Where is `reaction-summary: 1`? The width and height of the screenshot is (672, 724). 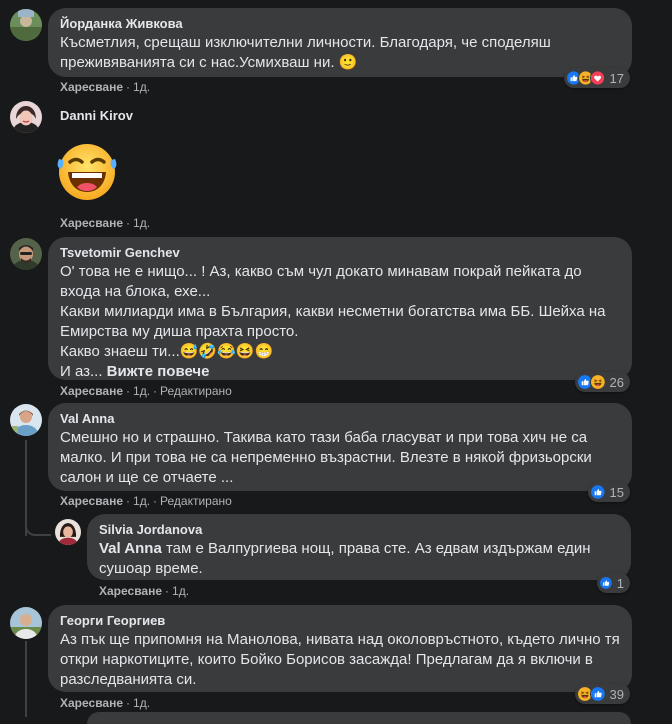
reaction-summary: 1 is located at coordinates (613, 583).